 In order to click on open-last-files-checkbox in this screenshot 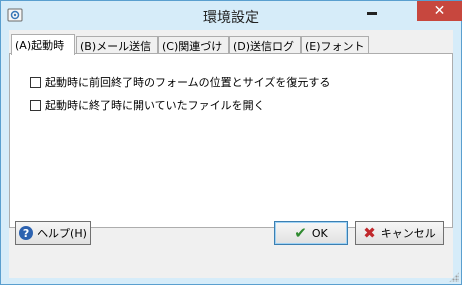, I will do `click(35, 105)`.